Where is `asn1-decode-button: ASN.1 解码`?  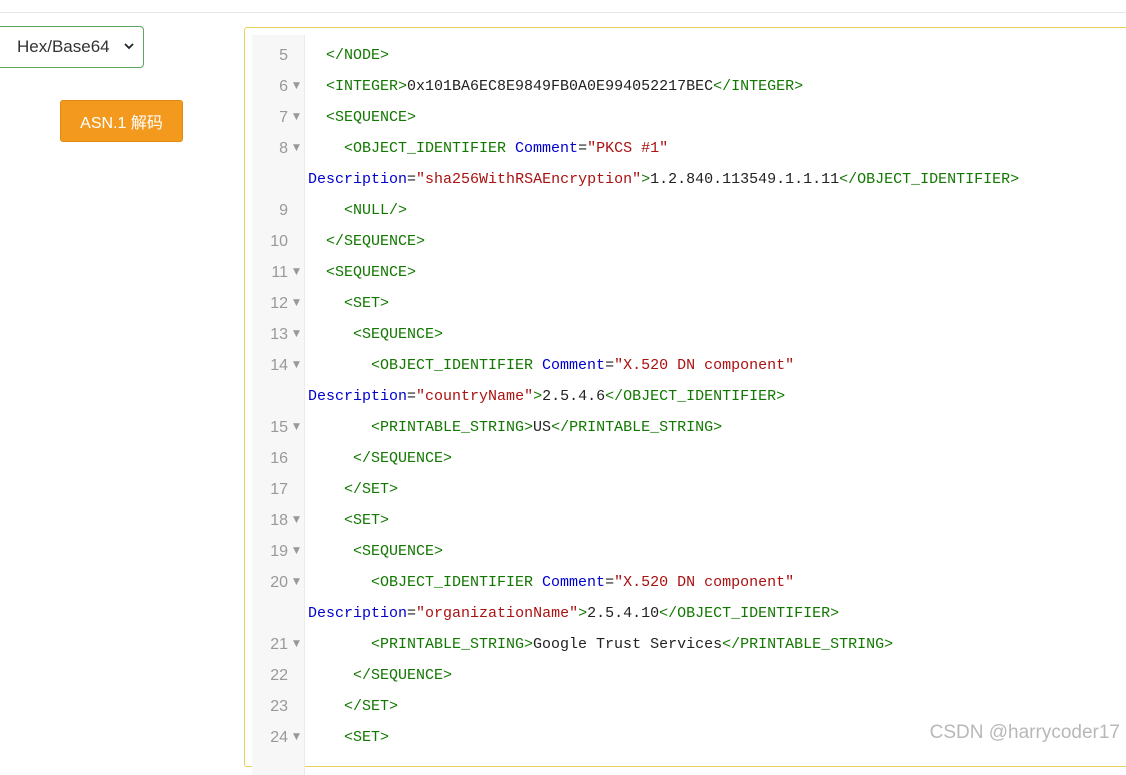
asn1-decode-button: ASN.1 解码 is located at coordinates (121, 121).